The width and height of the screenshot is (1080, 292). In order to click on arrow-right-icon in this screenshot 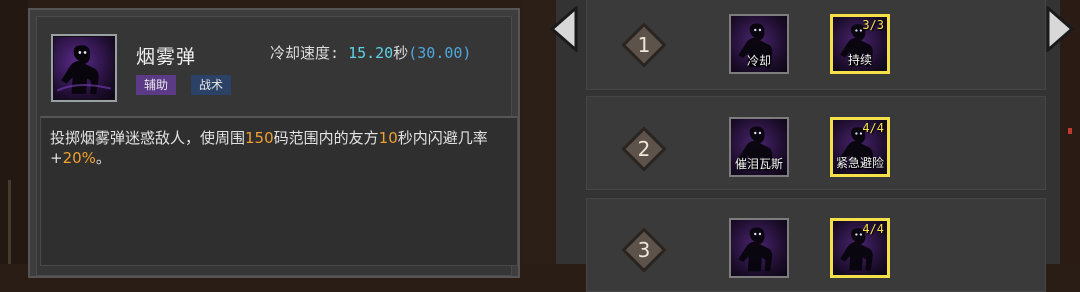, I will do `click(1060, 29)`.